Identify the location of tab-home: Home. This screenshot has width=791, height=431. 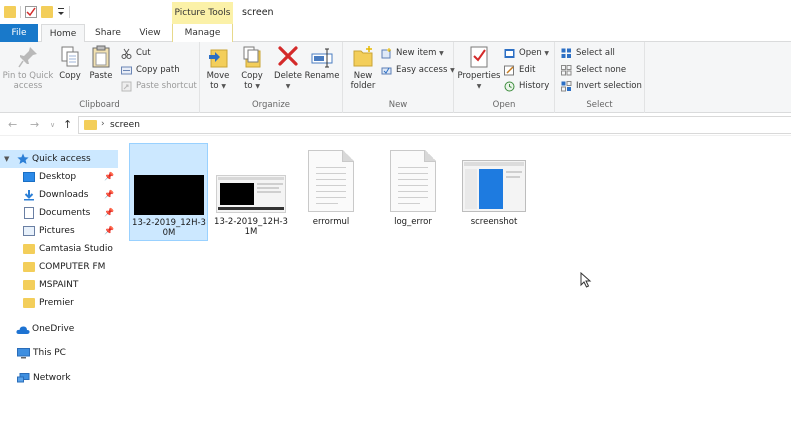
(63, 33).